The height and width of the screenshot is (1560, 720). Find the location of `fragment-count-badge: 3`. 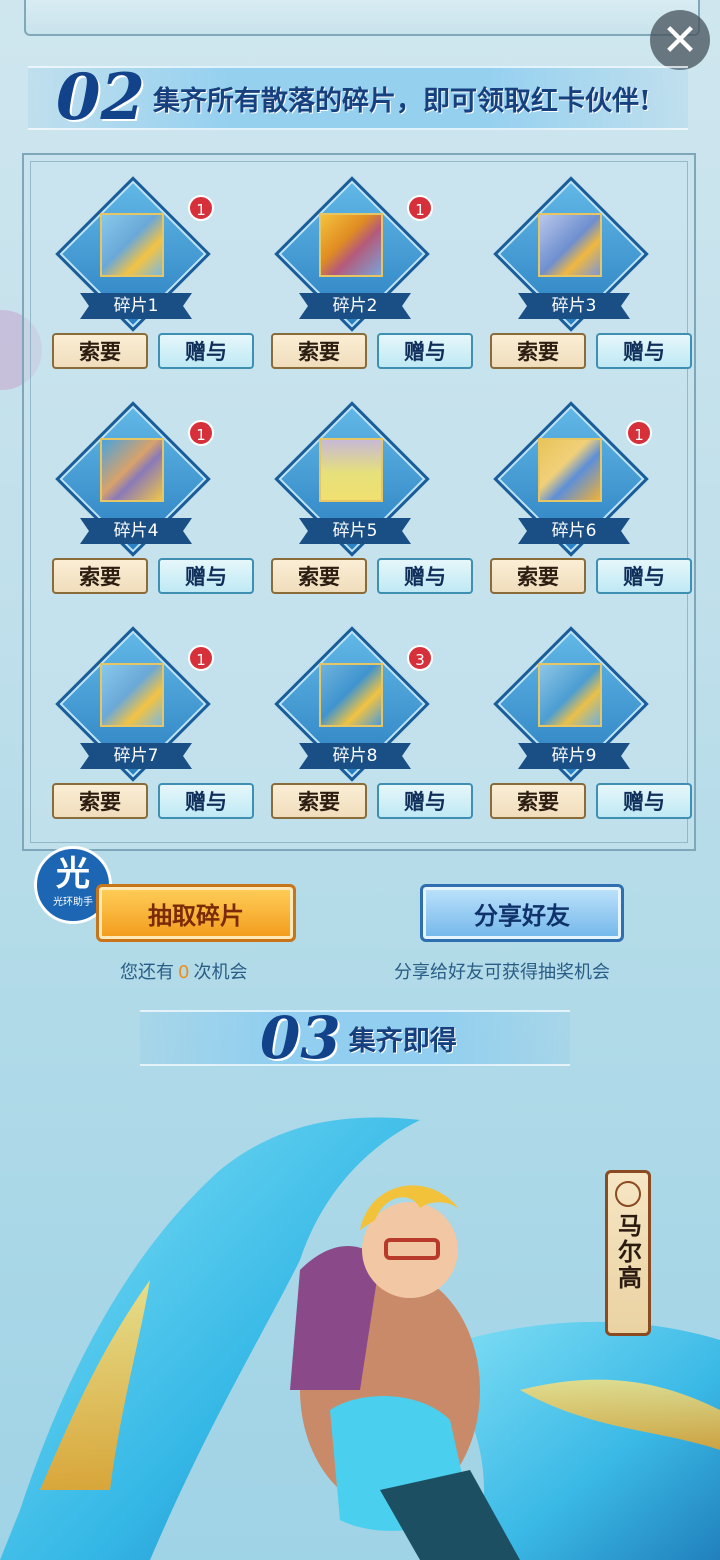

fragment-count-badge: 3 is located at coordinates (420, 658).